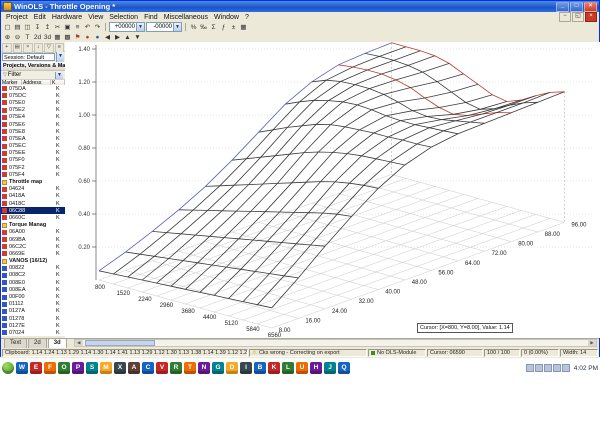 This screenshot has height=432, width=600. Describe the element at coordinates (33, 189) in the screenshot. I see `map-list-item: 04624 K` at that location.